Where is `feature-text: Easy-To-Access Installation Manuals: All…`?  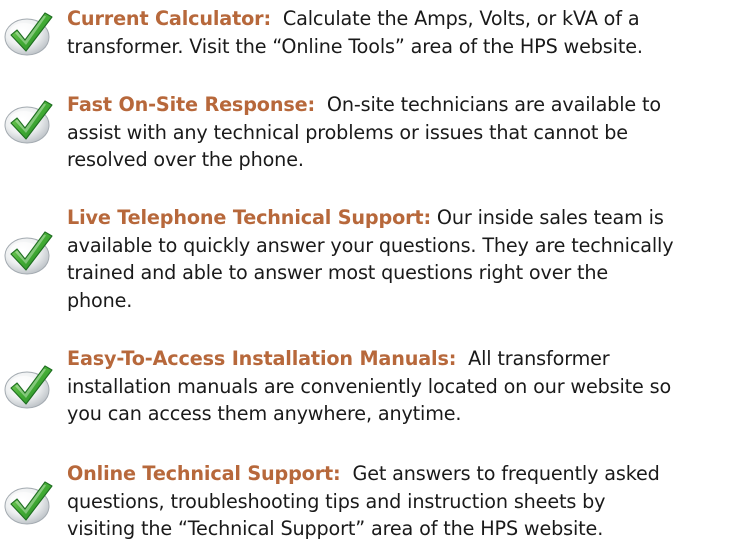
feature-text: Easy-To-Access Installation Manuals: All… is located at coordinates (403, 386).